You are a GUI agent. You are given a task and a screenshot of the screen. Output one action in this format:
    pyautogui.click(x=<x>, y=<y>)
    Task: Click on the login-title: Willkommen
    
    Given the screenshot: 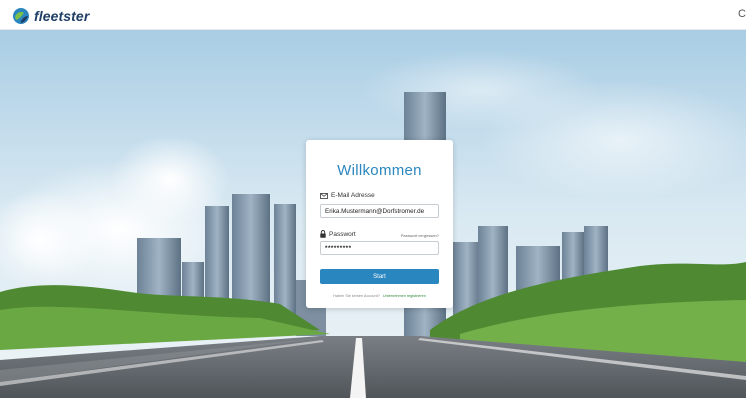 What is the action you would take?
    pyautogui.click(x=379, y=170)
    